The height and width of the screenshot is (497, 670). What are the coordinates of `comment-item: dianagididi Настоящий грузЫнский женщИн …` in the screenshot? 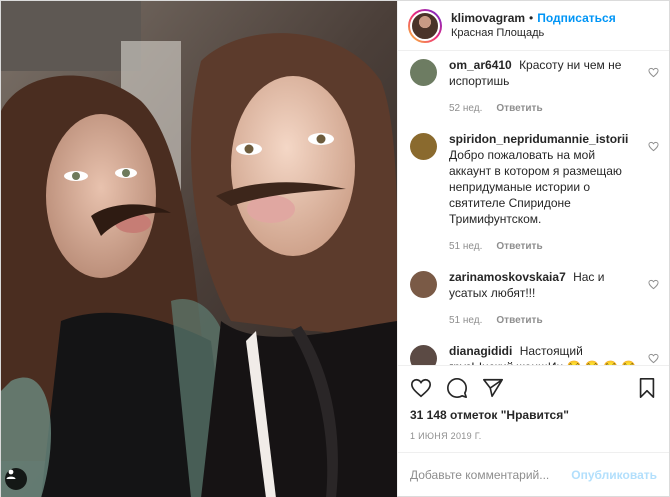 It's located at (534, 354).